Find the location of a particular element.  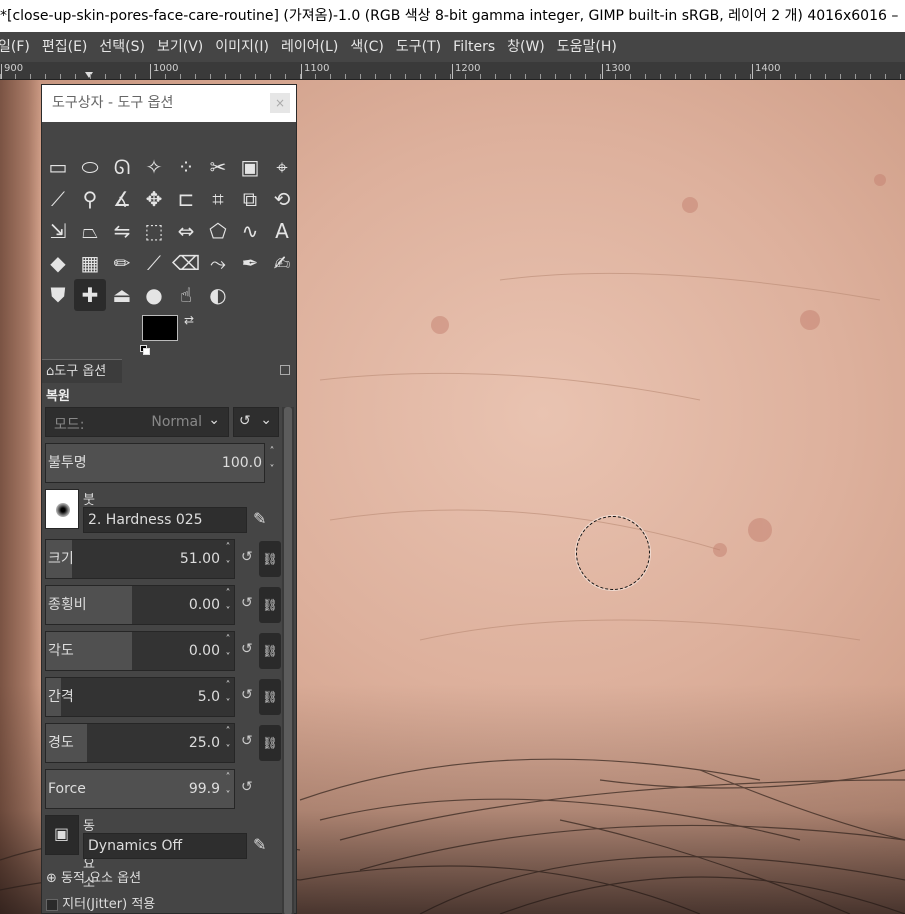

brush-param-slider: 크기 51.00 is located at coordinates (140, 559).